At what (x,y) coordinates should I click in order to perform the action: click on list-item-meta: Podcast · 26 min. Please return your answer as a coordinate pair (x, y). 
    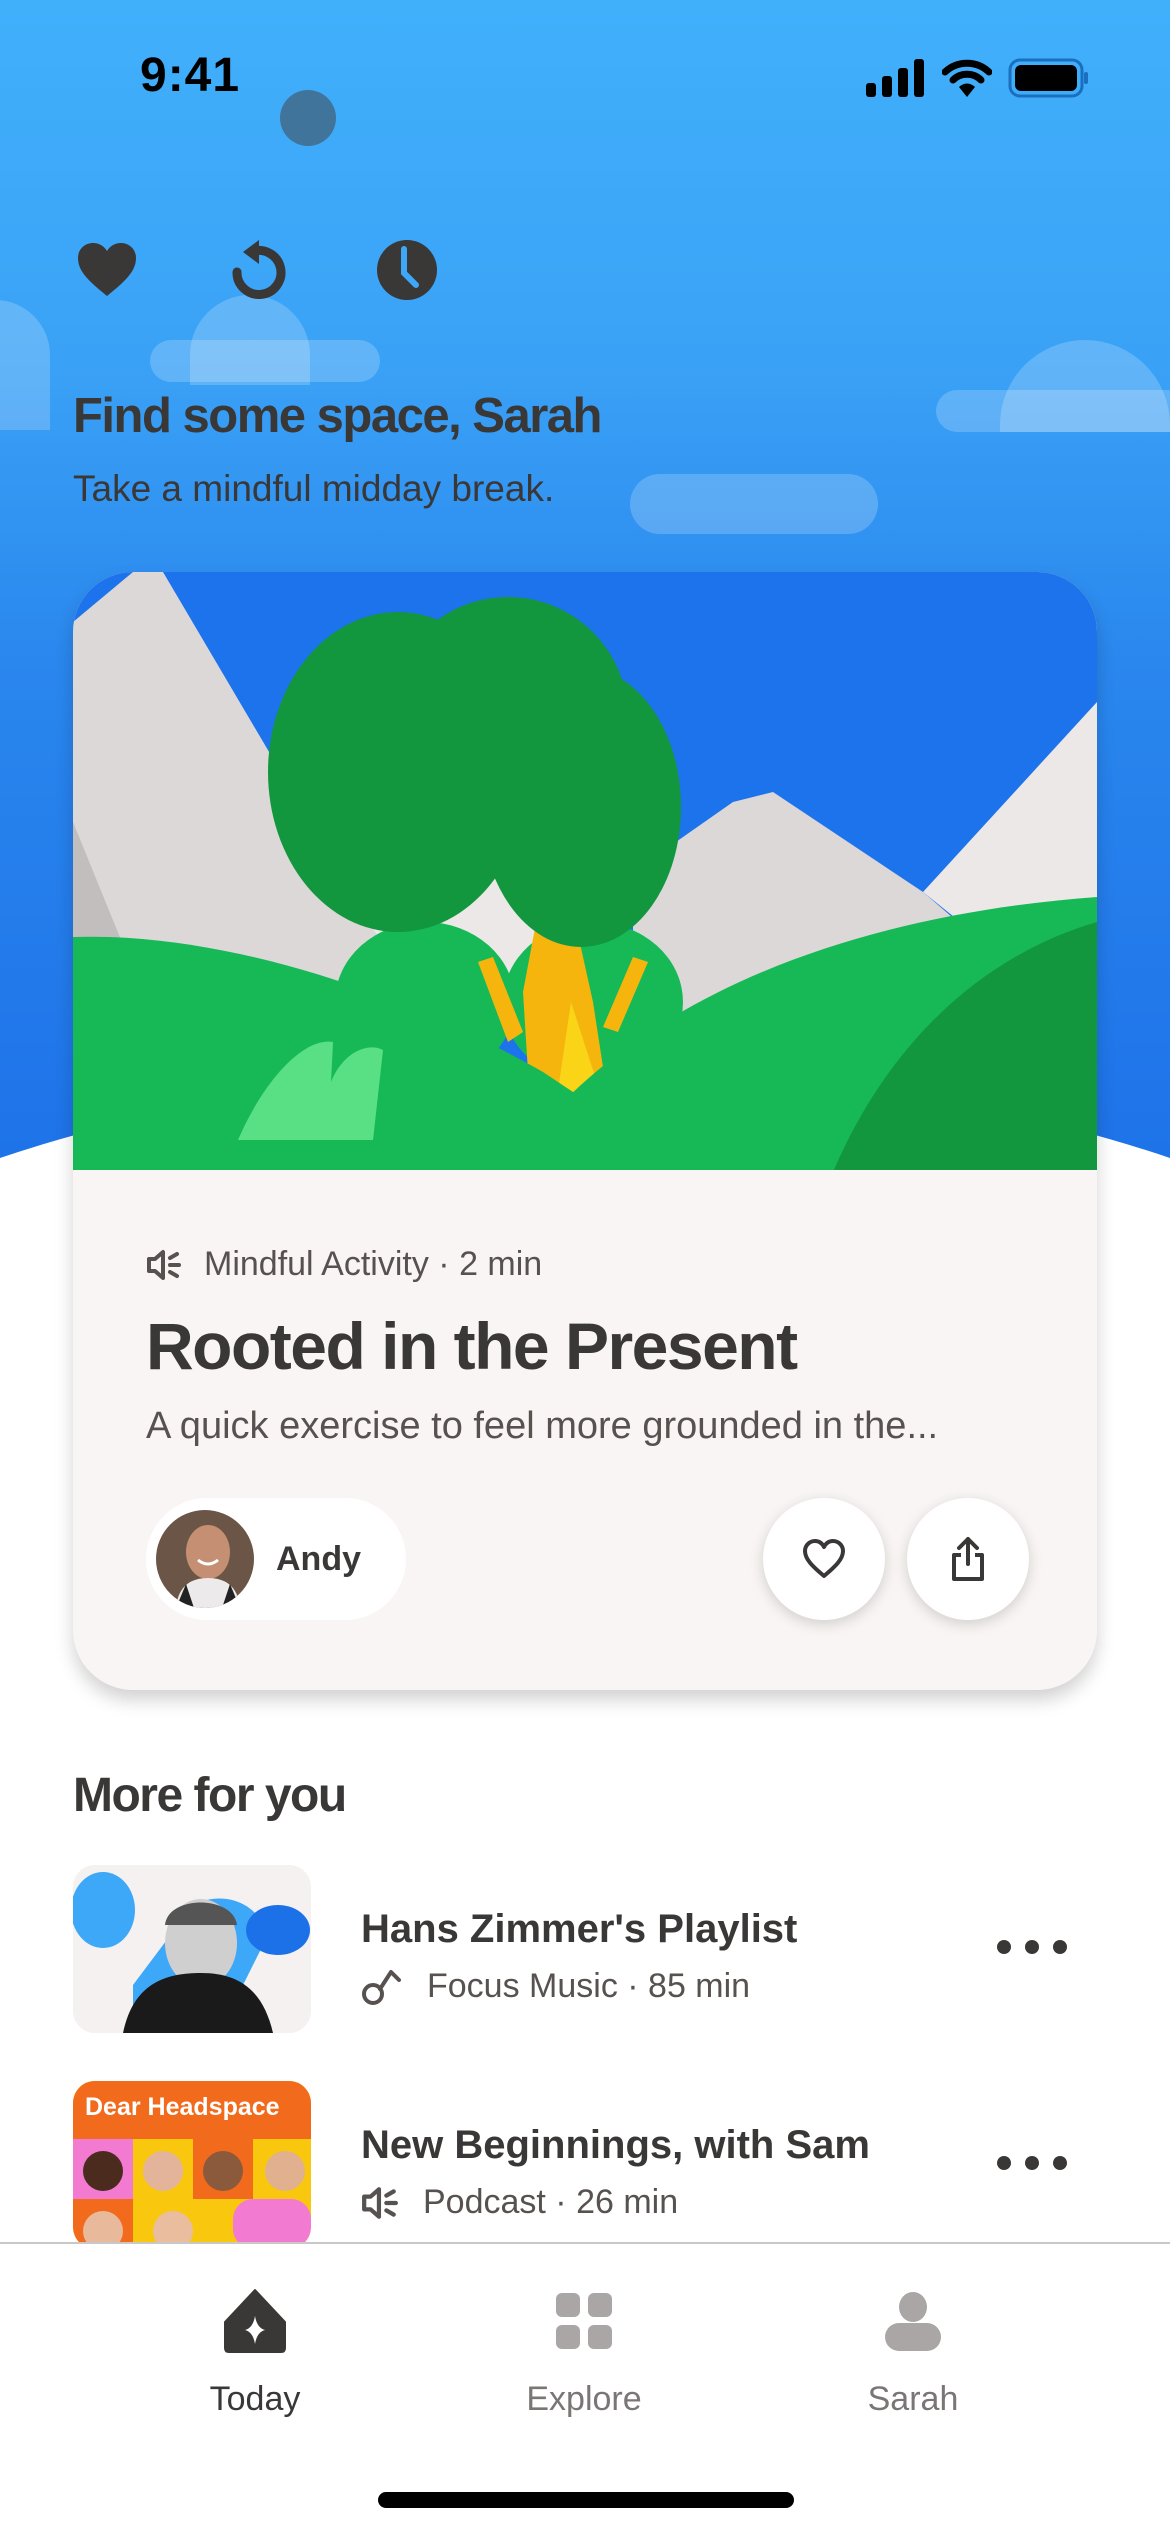
    Looking at the image, I should click on (519, 2202).